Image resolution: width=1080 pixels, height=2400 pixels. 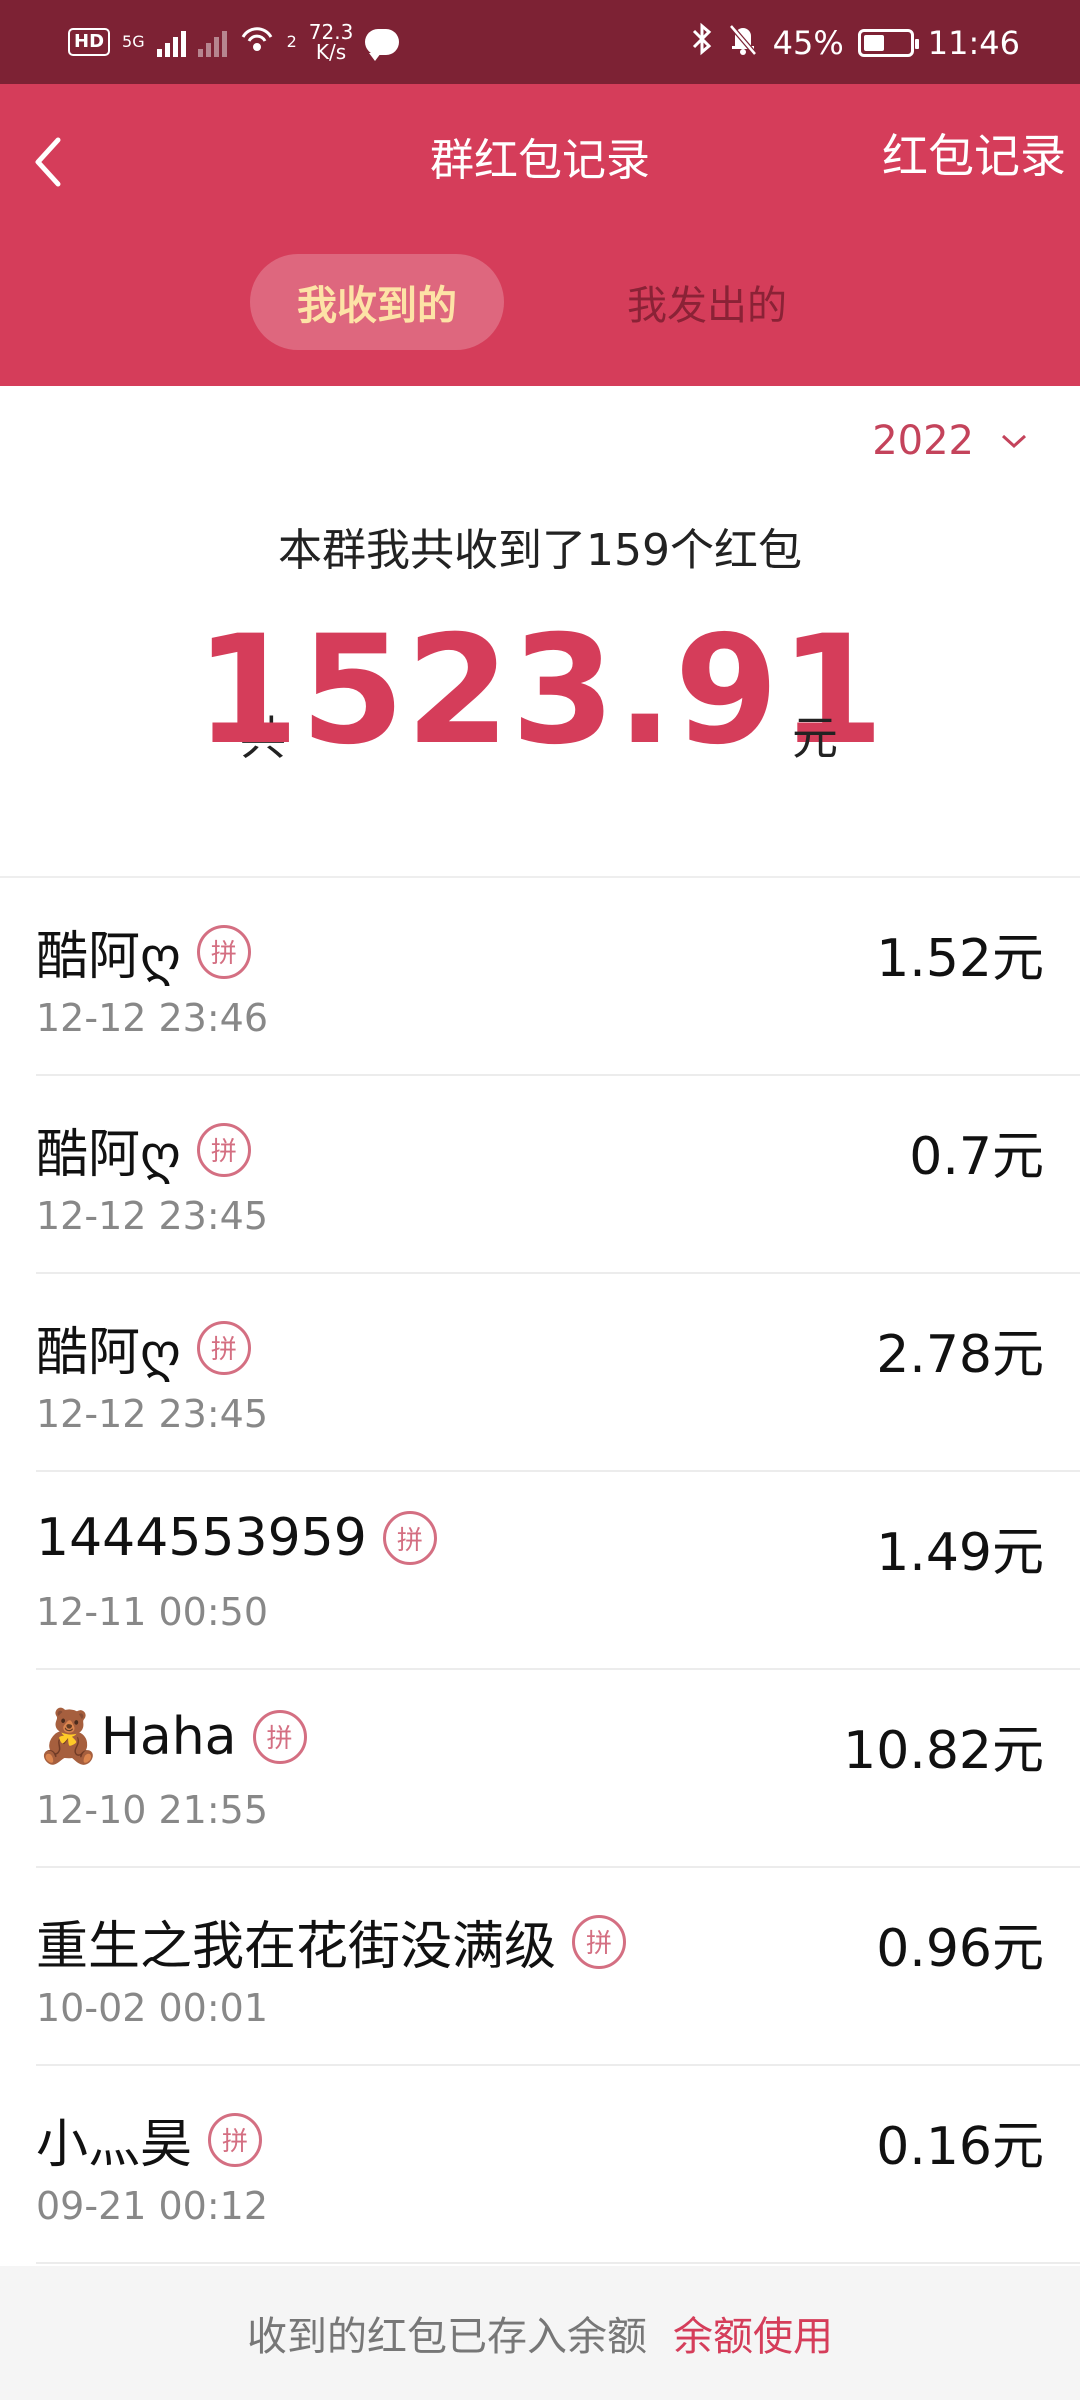 What do you see at coordinates (377, 302) in the screenshot?
I see `tab-received: 我收到的` at bounding box center [377, 302].